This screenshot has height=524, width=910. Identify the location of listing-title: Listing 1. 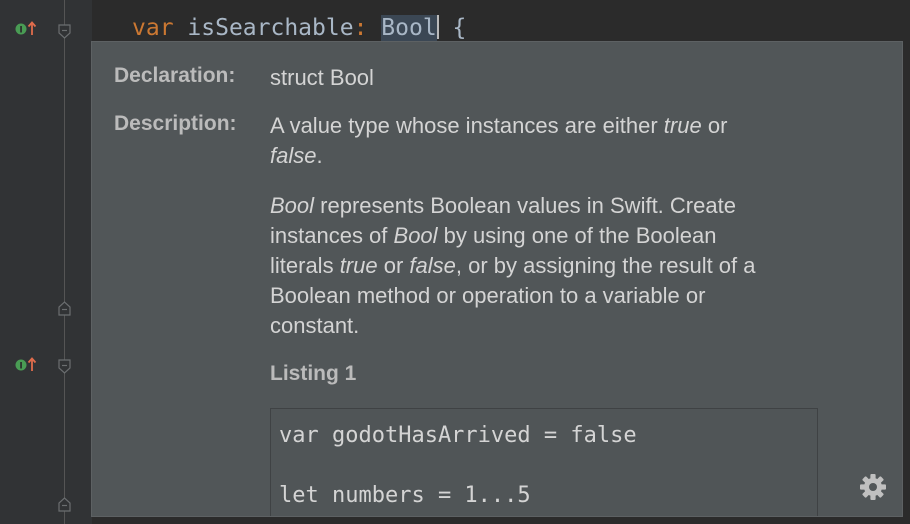
(313, 373).